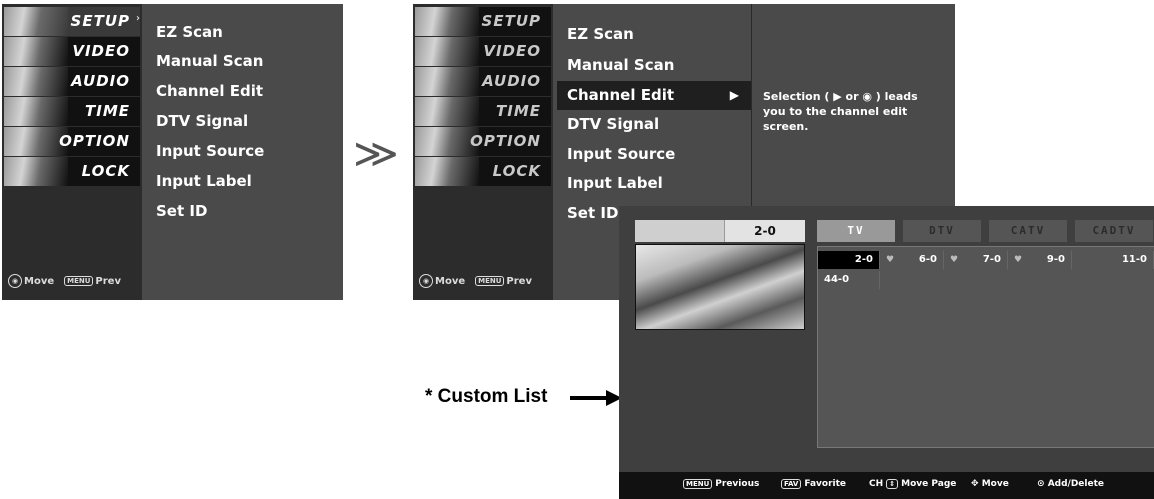 The height and width of the screenshot is (499, 1154). What do you see at coordinates (1055, 259) in the screenshot?
I see `channel-number: 9-0` at bounding box center [1055, 259].